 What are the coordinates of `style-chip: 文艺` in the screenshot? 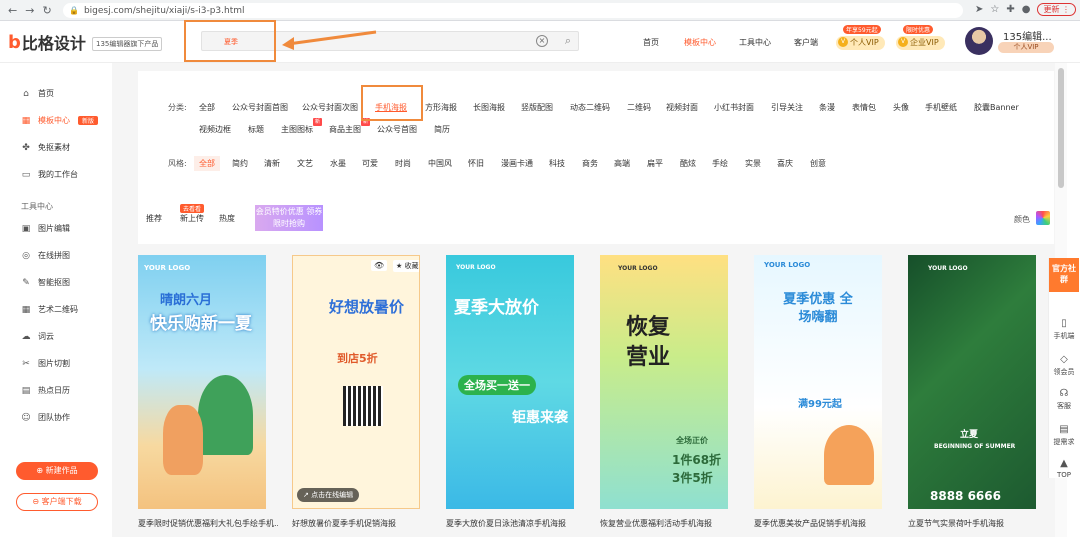 It's located at (305, 163).